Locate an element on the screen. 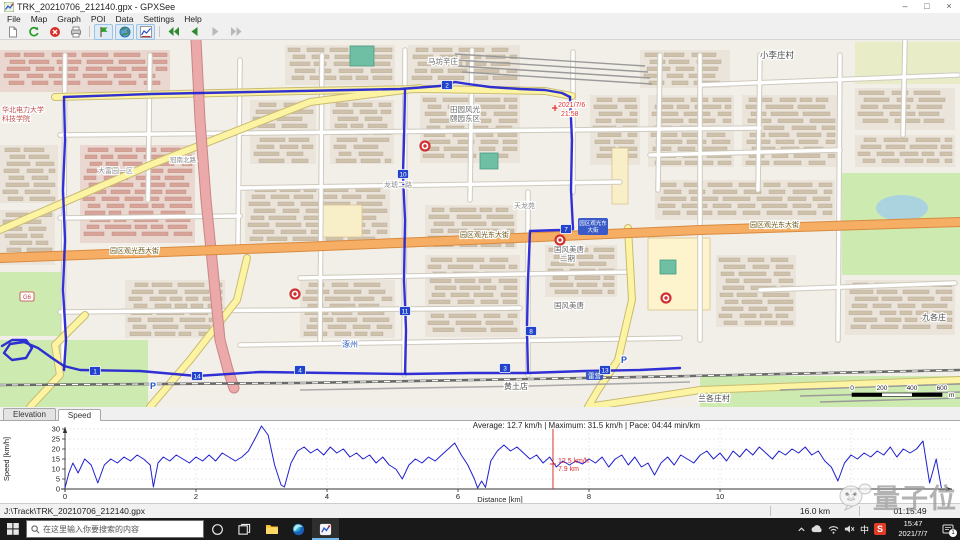 This screenshot has height=540, width=960. taskview-icon is located at coordinates (244, 529).